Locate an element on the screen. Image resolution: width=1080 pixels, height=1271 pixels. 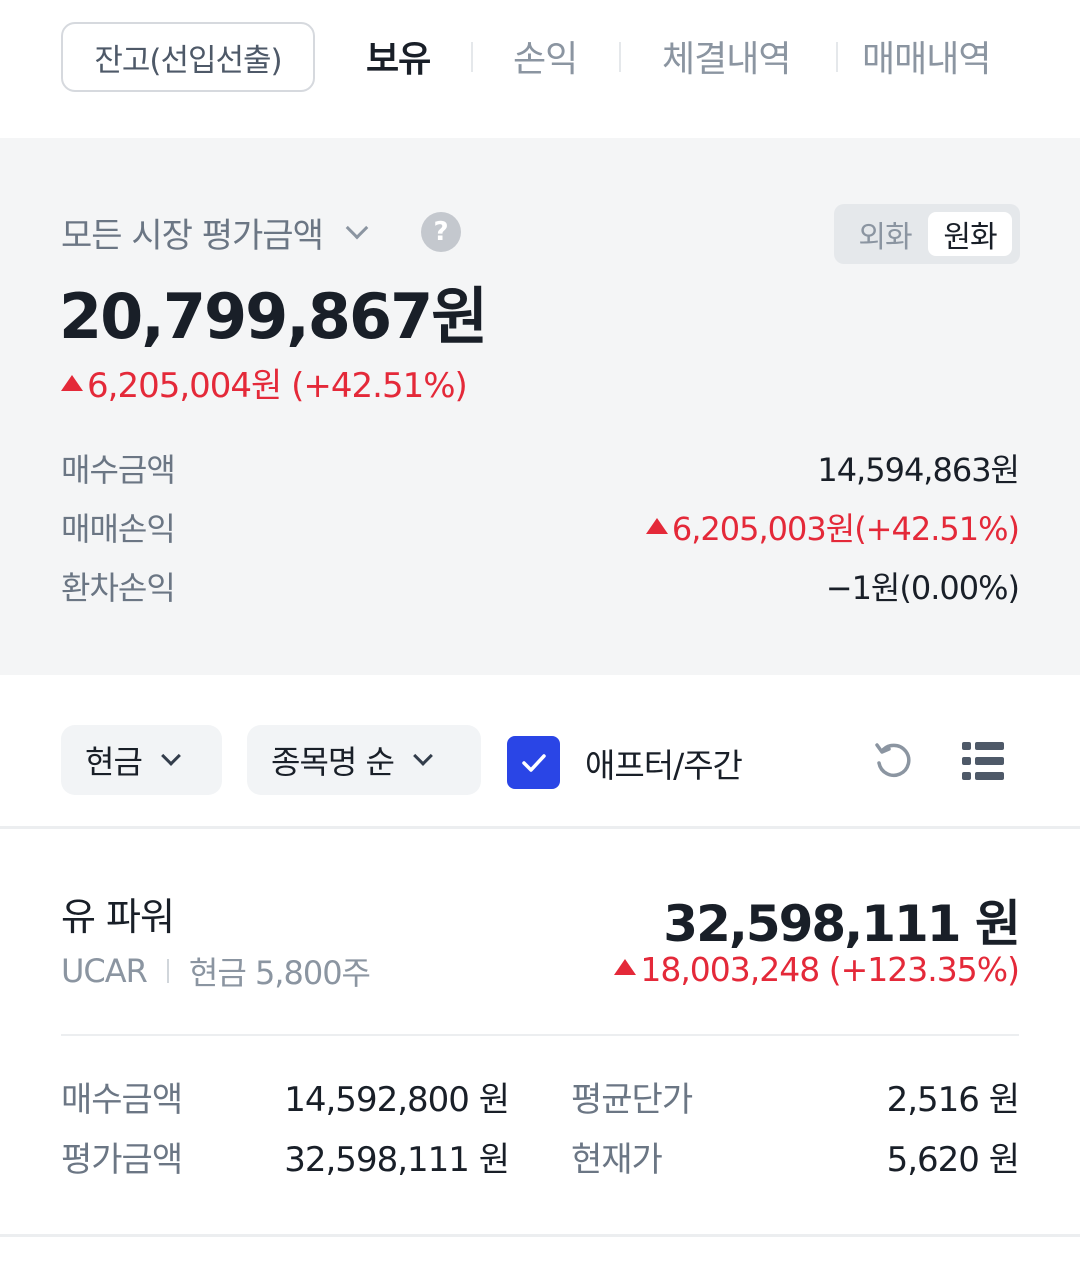
top-tab-bar: 잔고(선입선출) 보유 손익 체결내역 매매내역 is located at coordinates (540, 69).